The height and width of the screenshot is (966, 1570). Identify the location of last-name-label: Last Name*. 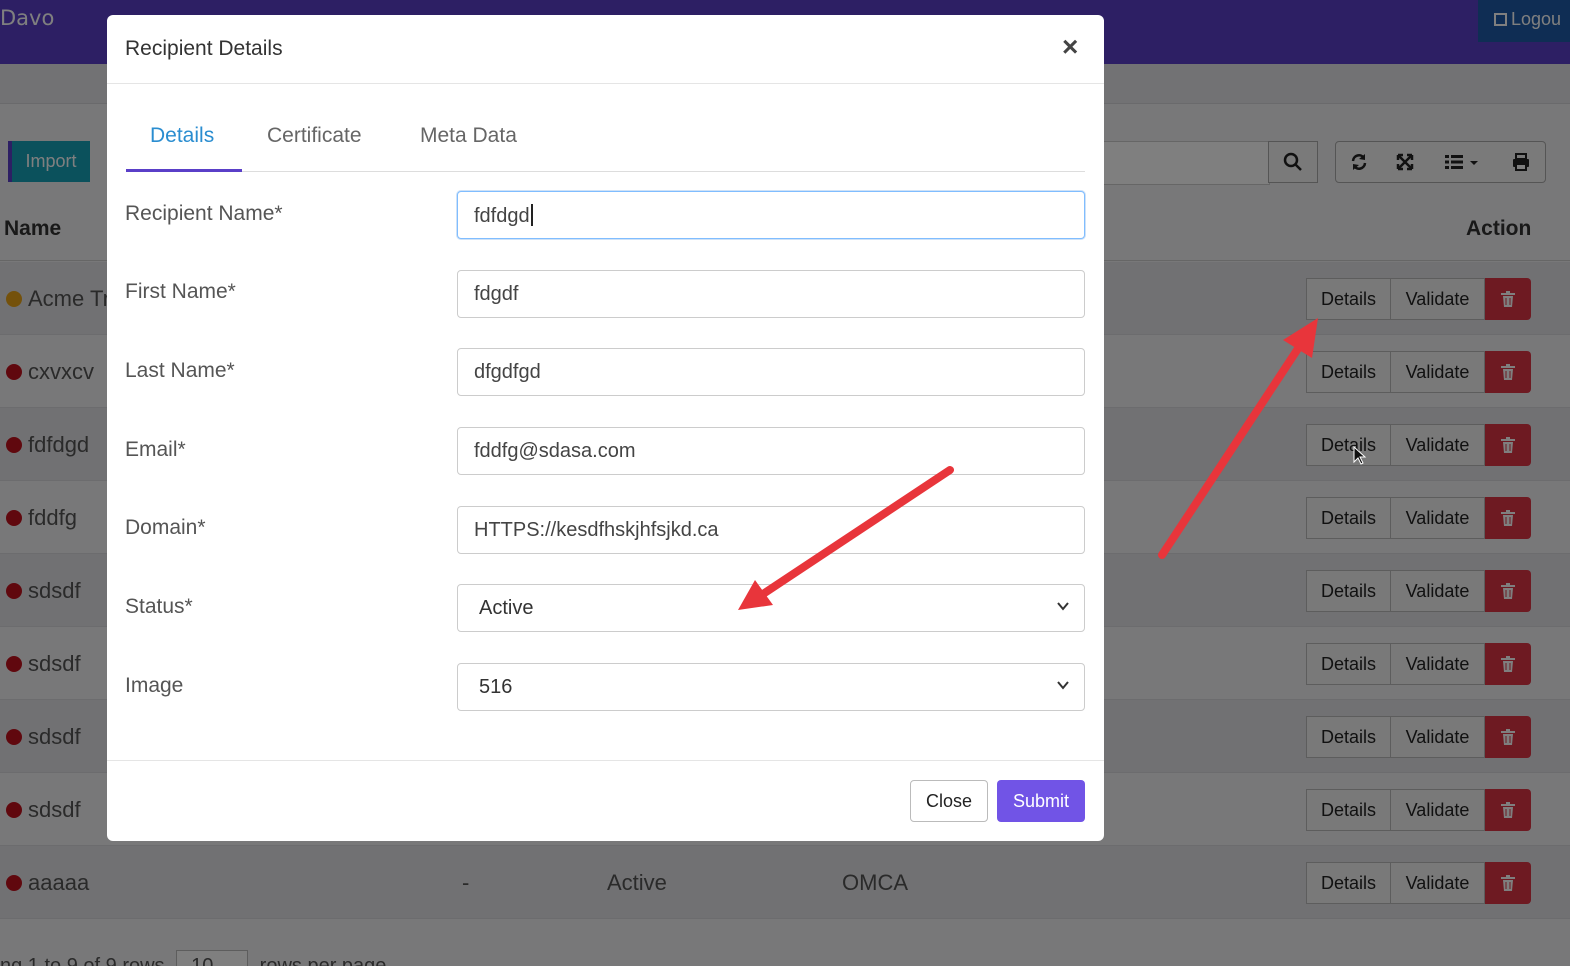
(180, 370).